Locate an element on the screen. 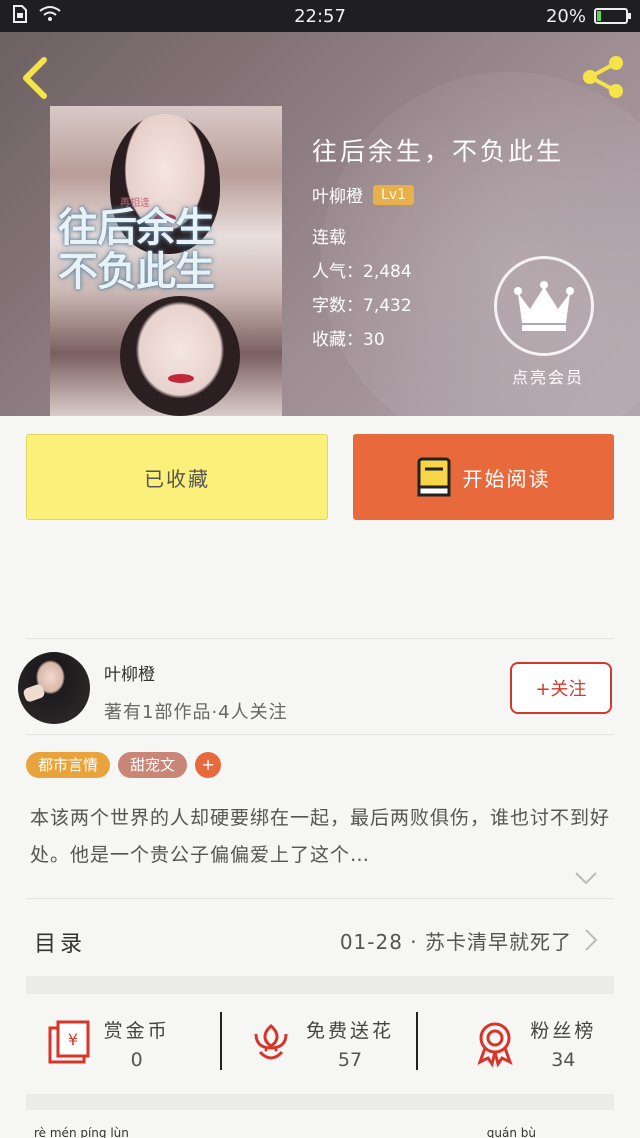 The image size is (640, 1138). book-cover: 再相逢 往后余生 不负此生 is located at coordinates (166, 261).